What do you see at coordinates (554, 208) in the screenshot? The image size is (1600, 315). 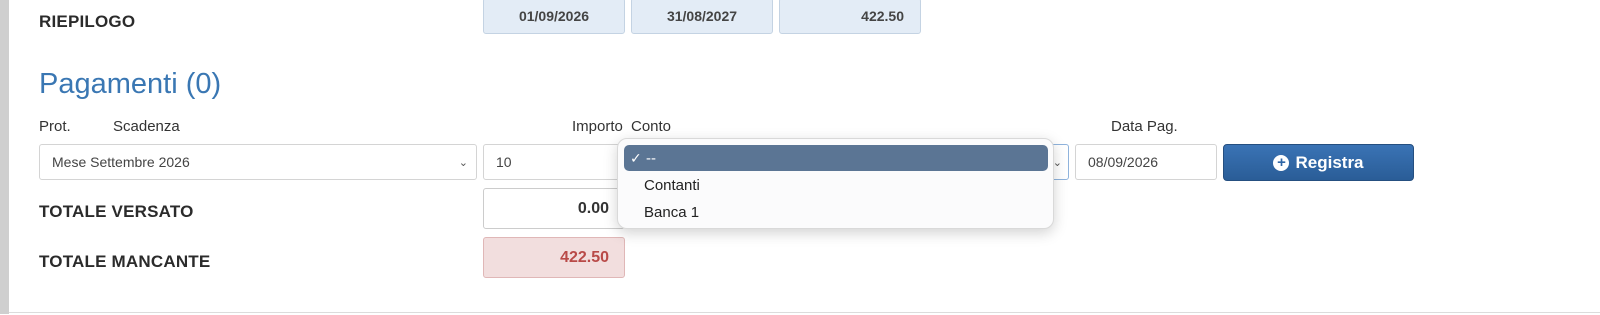 I see `totale-versato-value: 0.00` at bounding box center [554, 208].